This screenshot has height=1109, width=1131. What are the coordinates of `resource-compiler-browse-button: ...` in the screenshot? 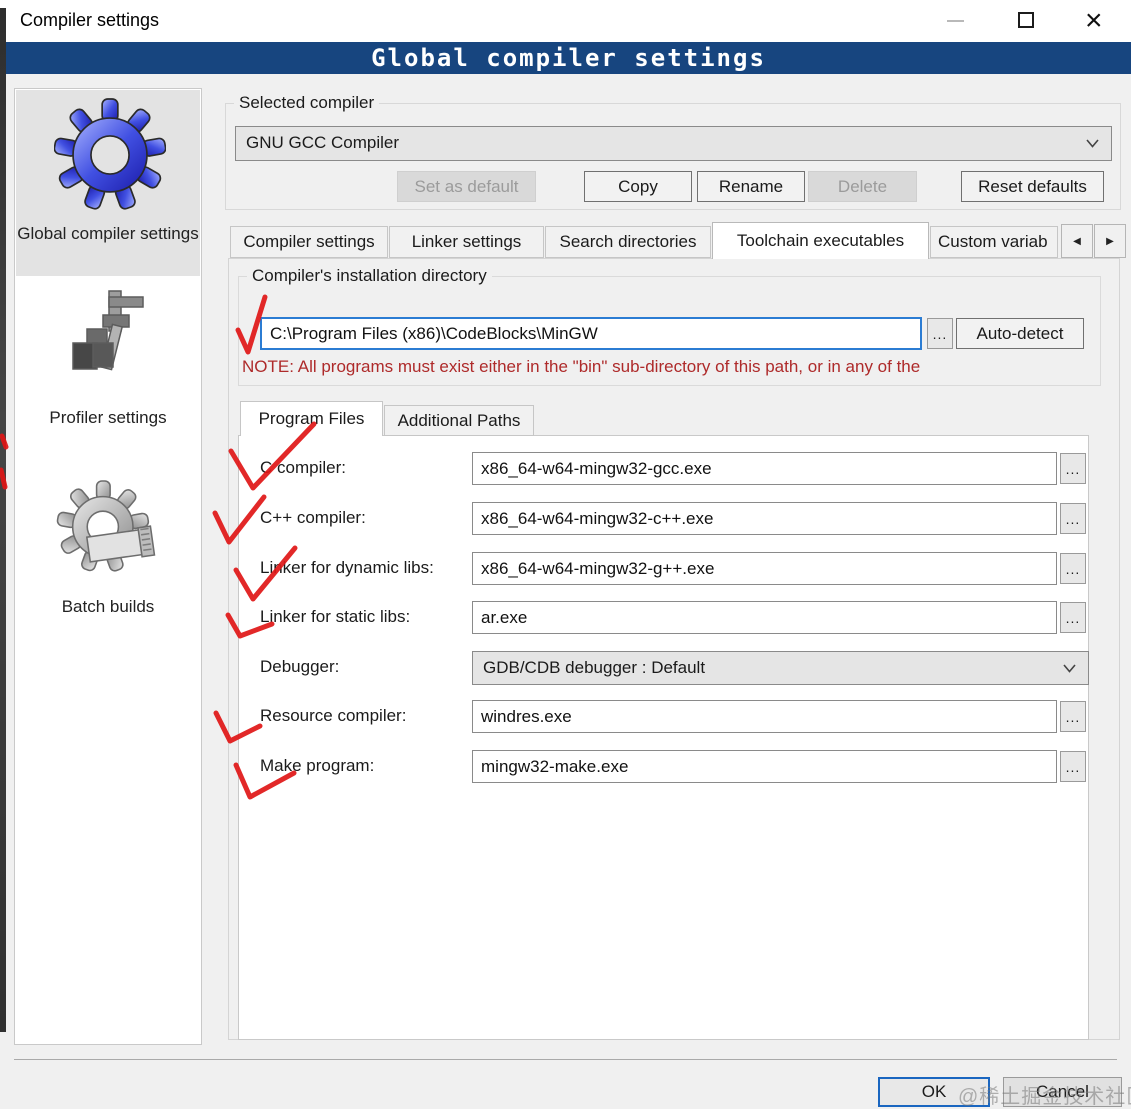 It's located at (1073, 716).